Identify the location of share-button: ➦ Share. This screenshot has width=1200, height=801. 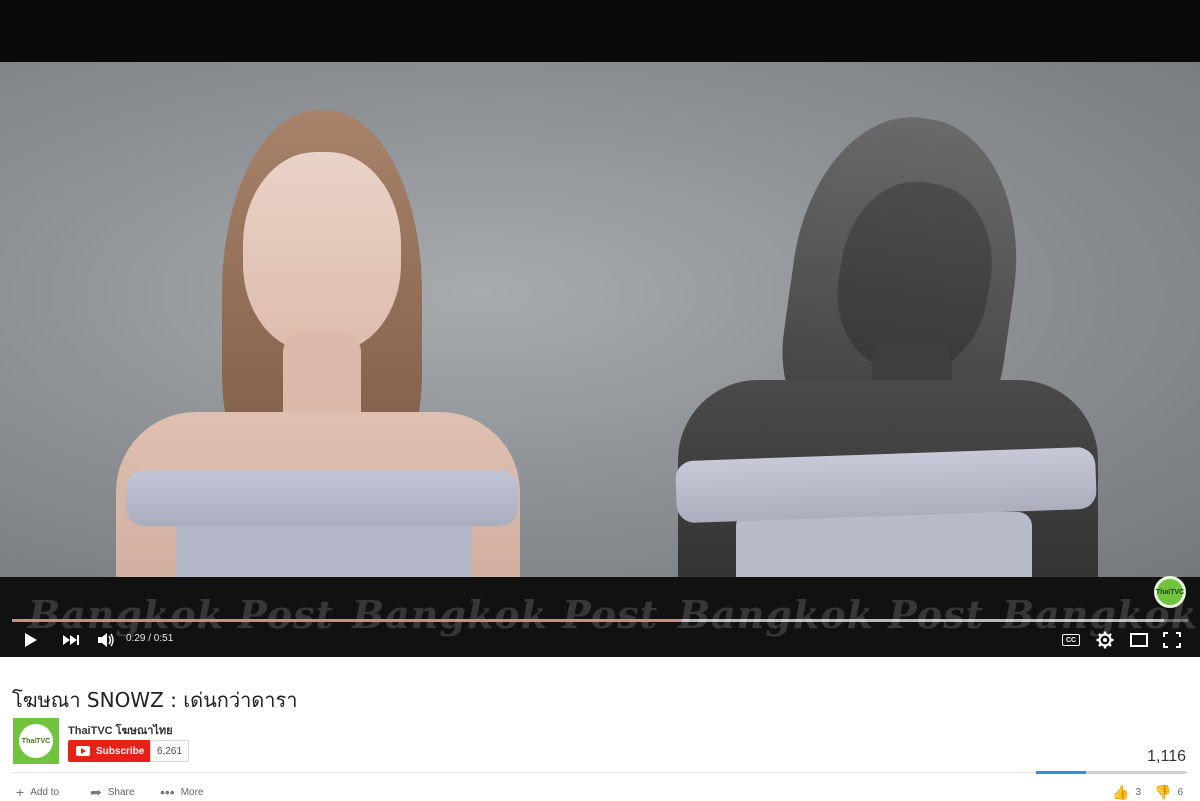
(112, 792).